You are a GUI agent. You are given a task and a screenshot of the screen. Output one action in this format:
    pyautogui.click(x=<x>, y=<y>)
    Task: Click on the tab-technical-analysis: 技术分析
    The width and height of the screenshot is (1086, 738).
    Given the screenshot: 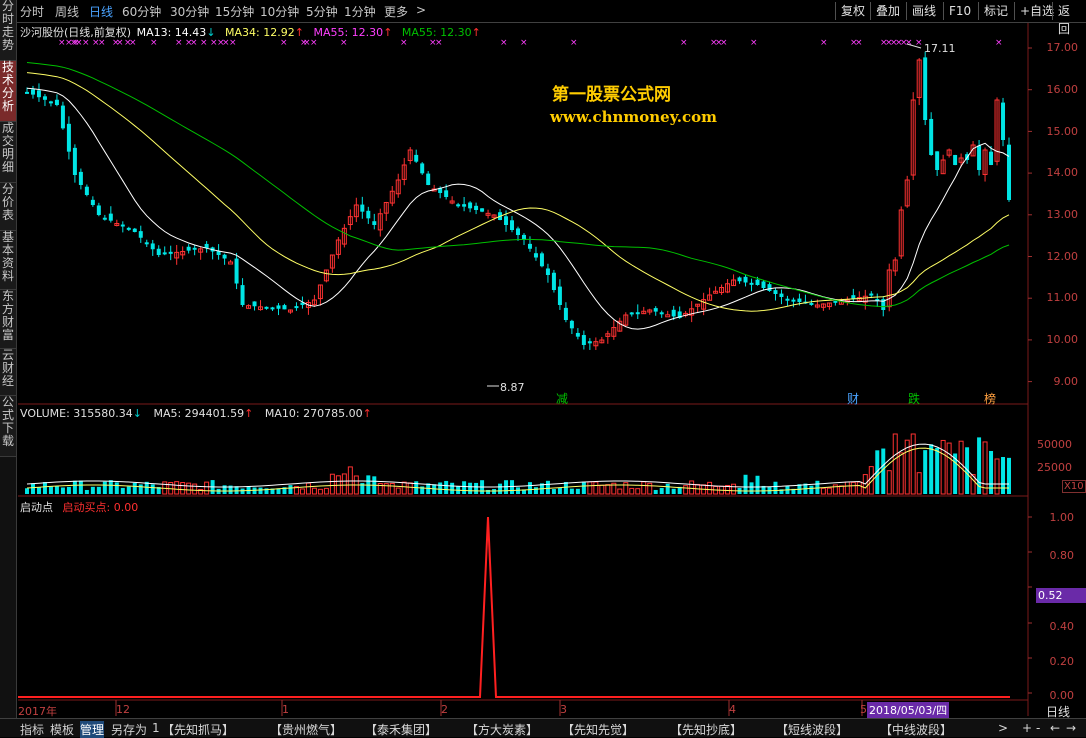 What is the action you would take?
    pyautogui.click(x=8, y=91)
    